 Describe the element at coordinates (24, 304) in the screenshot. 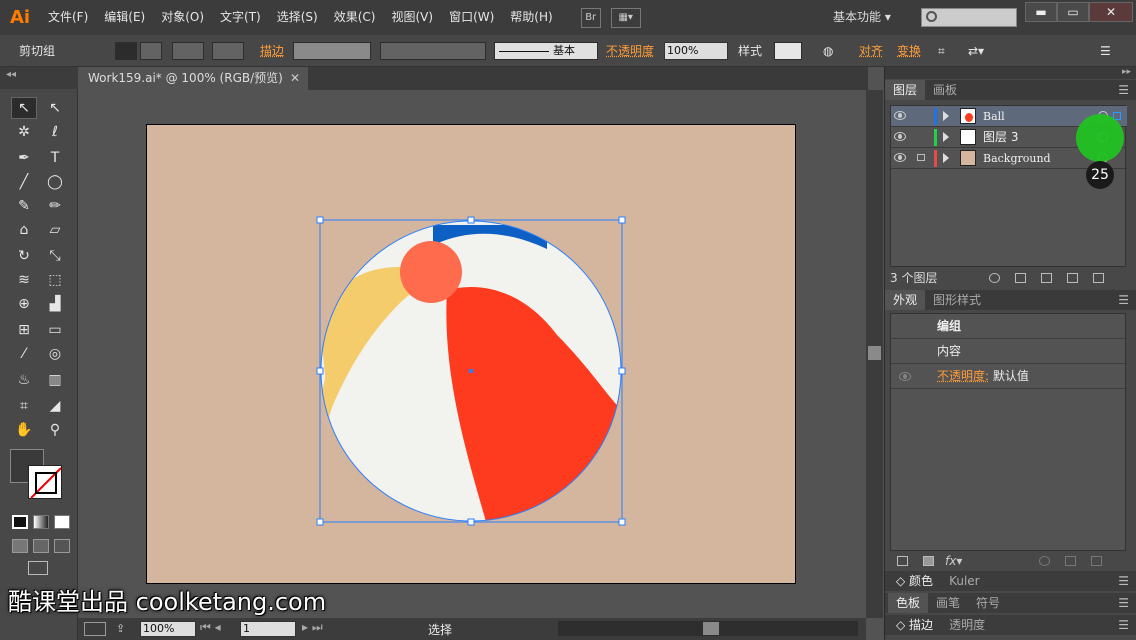

I see `shape-builder-icon: ⊕` at that location.